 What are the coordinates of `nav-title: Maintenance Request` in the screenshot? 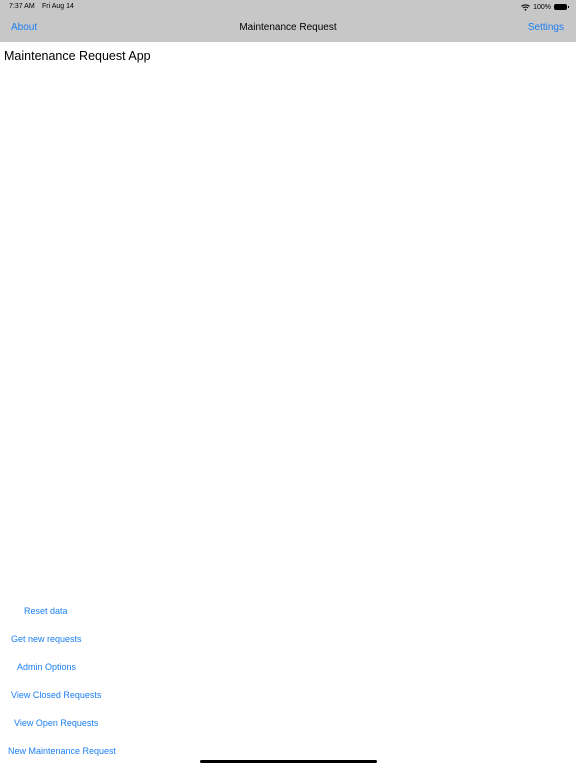 It's located at (288, 27).